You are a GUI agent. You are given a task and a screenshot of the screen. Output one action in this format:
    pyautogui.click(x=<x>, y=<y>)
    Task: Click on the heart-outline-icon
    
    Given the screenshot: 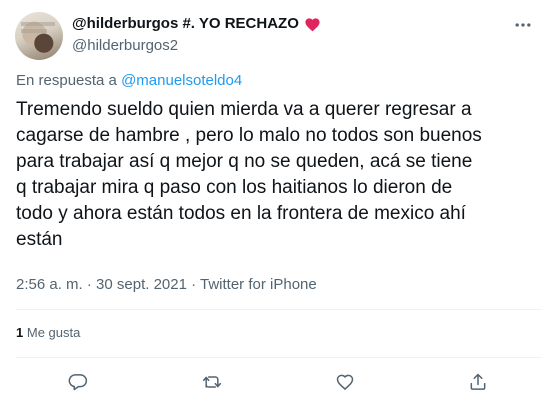 What is the action you would take?
    pyautogui.click(x=345, y=382)
    